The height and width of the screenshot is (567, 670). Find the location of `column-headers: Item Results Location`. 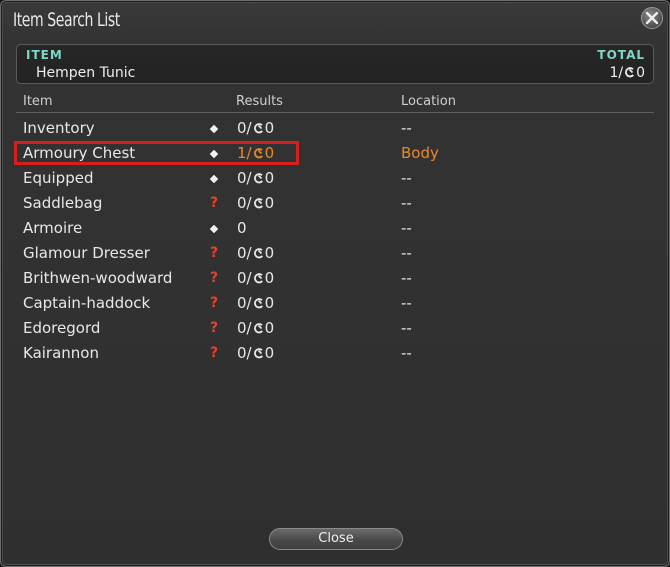

column-headers: Item Results Location is located at coordinates (335, 103).